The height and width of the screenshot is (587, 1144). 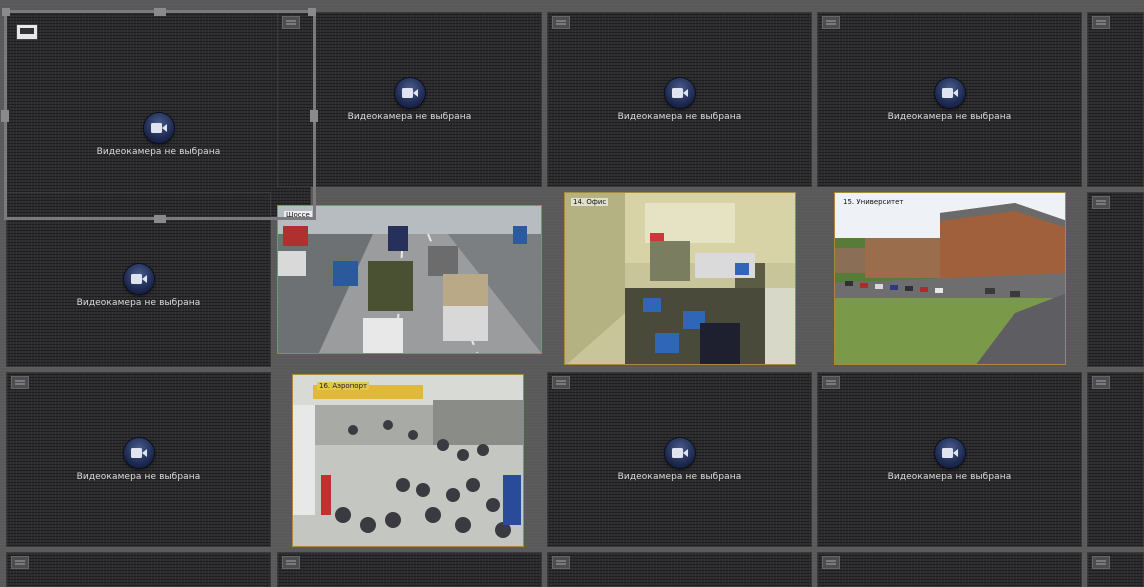 What do you see at coordinates (312, 12) in the screenshot?
I see `resize-handle-top-right` at bounding box center [312, 12].